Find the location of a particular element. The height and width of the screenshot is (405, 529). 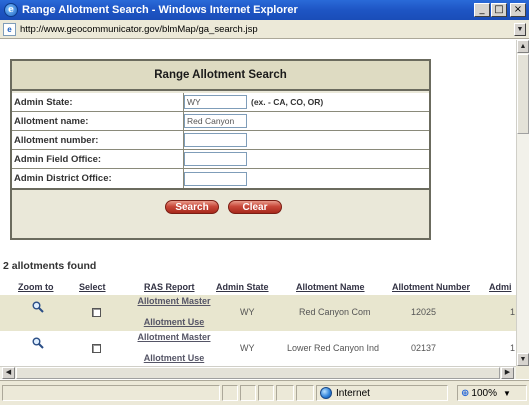

clear-button: Clear is located at coordinates (255, 207).